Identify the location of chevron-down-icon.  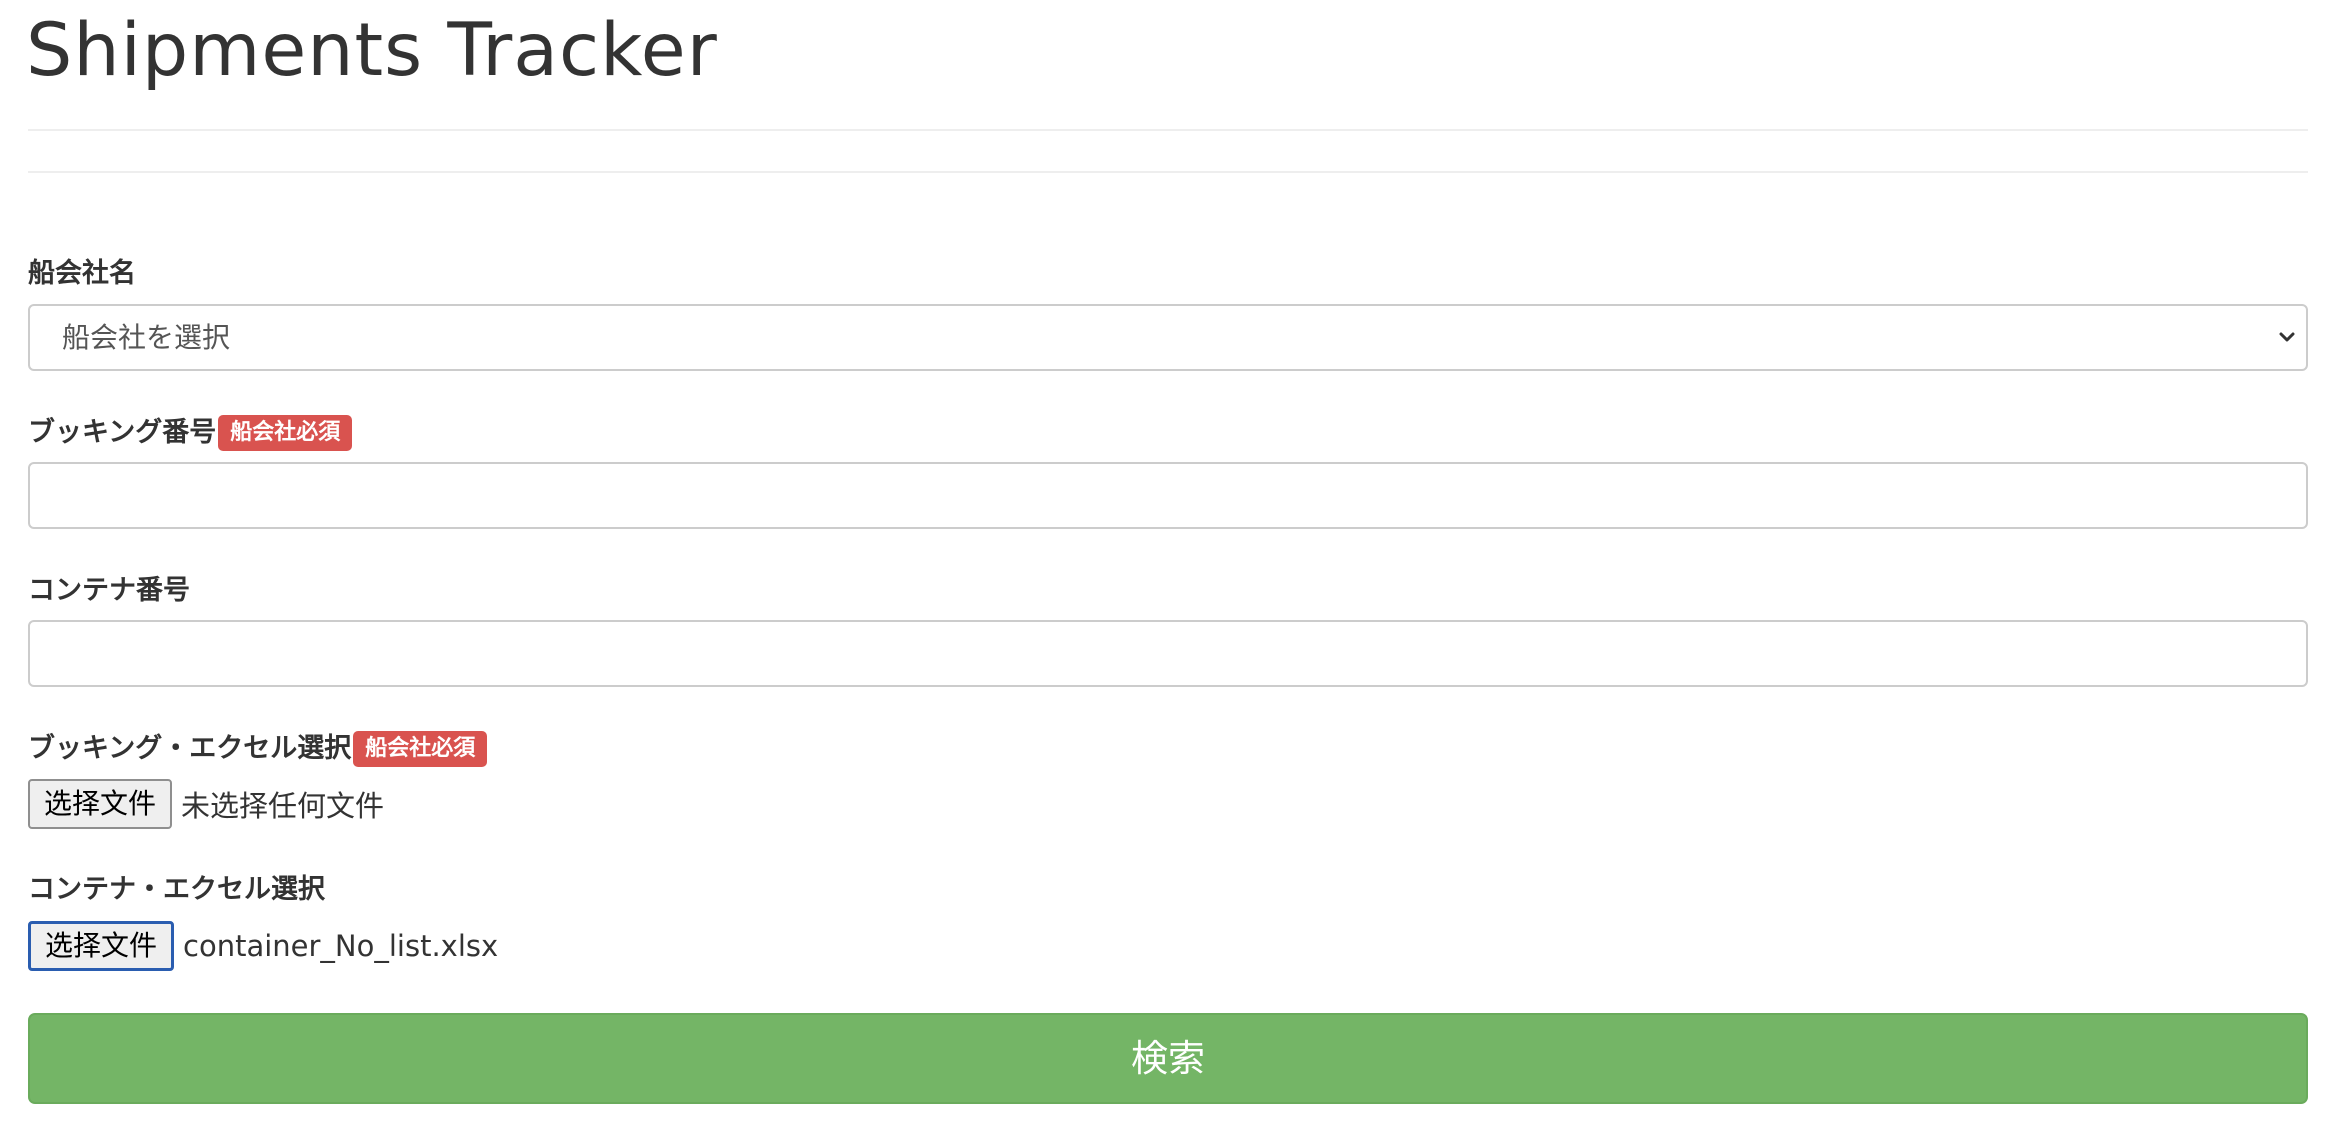
(2287, 337).